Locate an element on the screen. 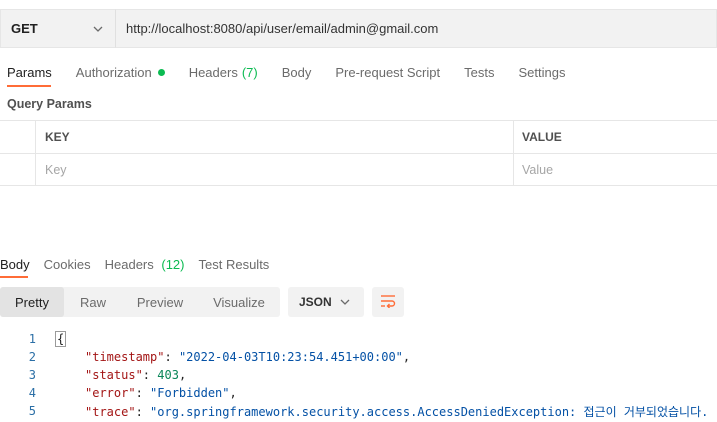  tab-response-body: Body is located at coordinates (15, 264).